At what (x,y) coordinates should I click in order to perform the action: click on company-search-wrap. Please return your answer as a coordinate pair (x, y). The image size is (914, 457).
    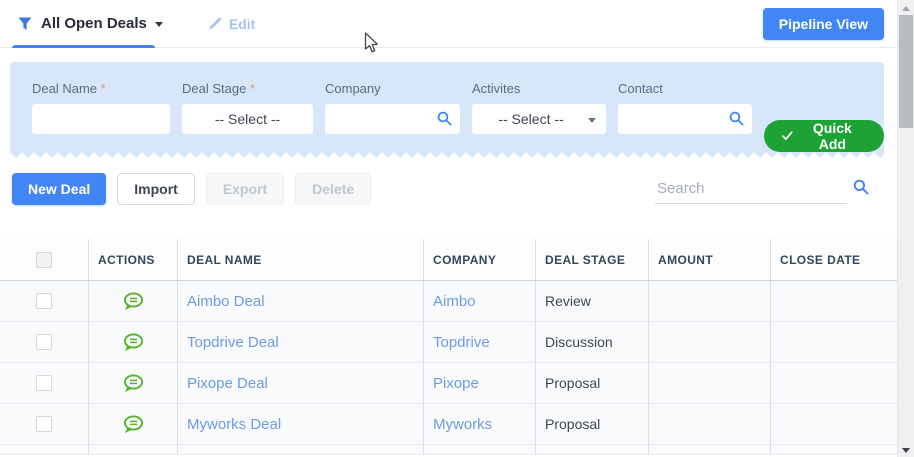
    Looking at the image, I should click on (392, 119).